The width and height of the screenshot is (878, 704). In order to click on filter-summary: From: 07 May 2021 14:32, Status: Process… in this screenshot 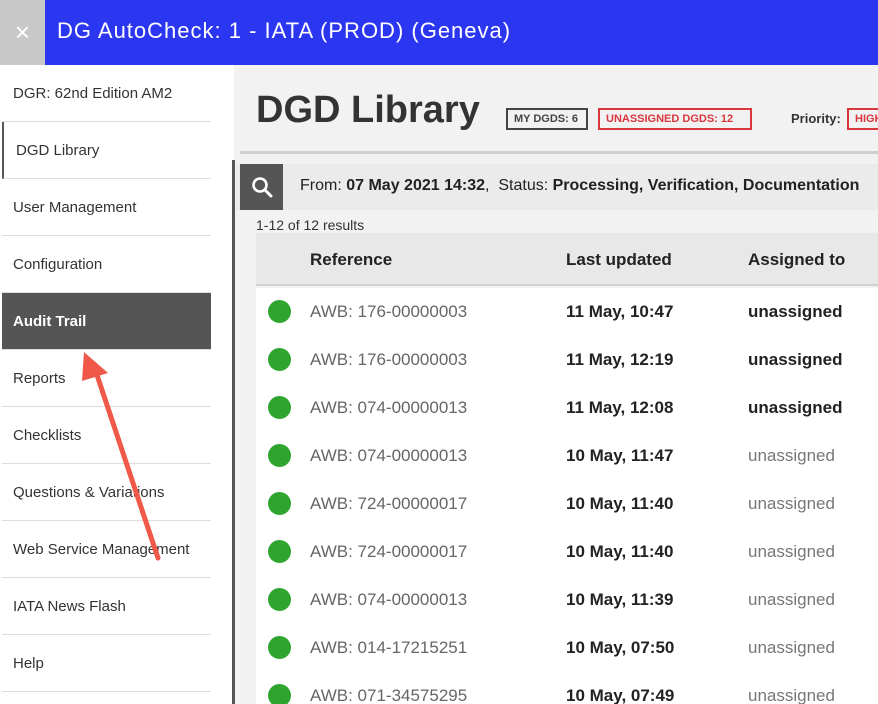, I will do `click(579, 186)`.